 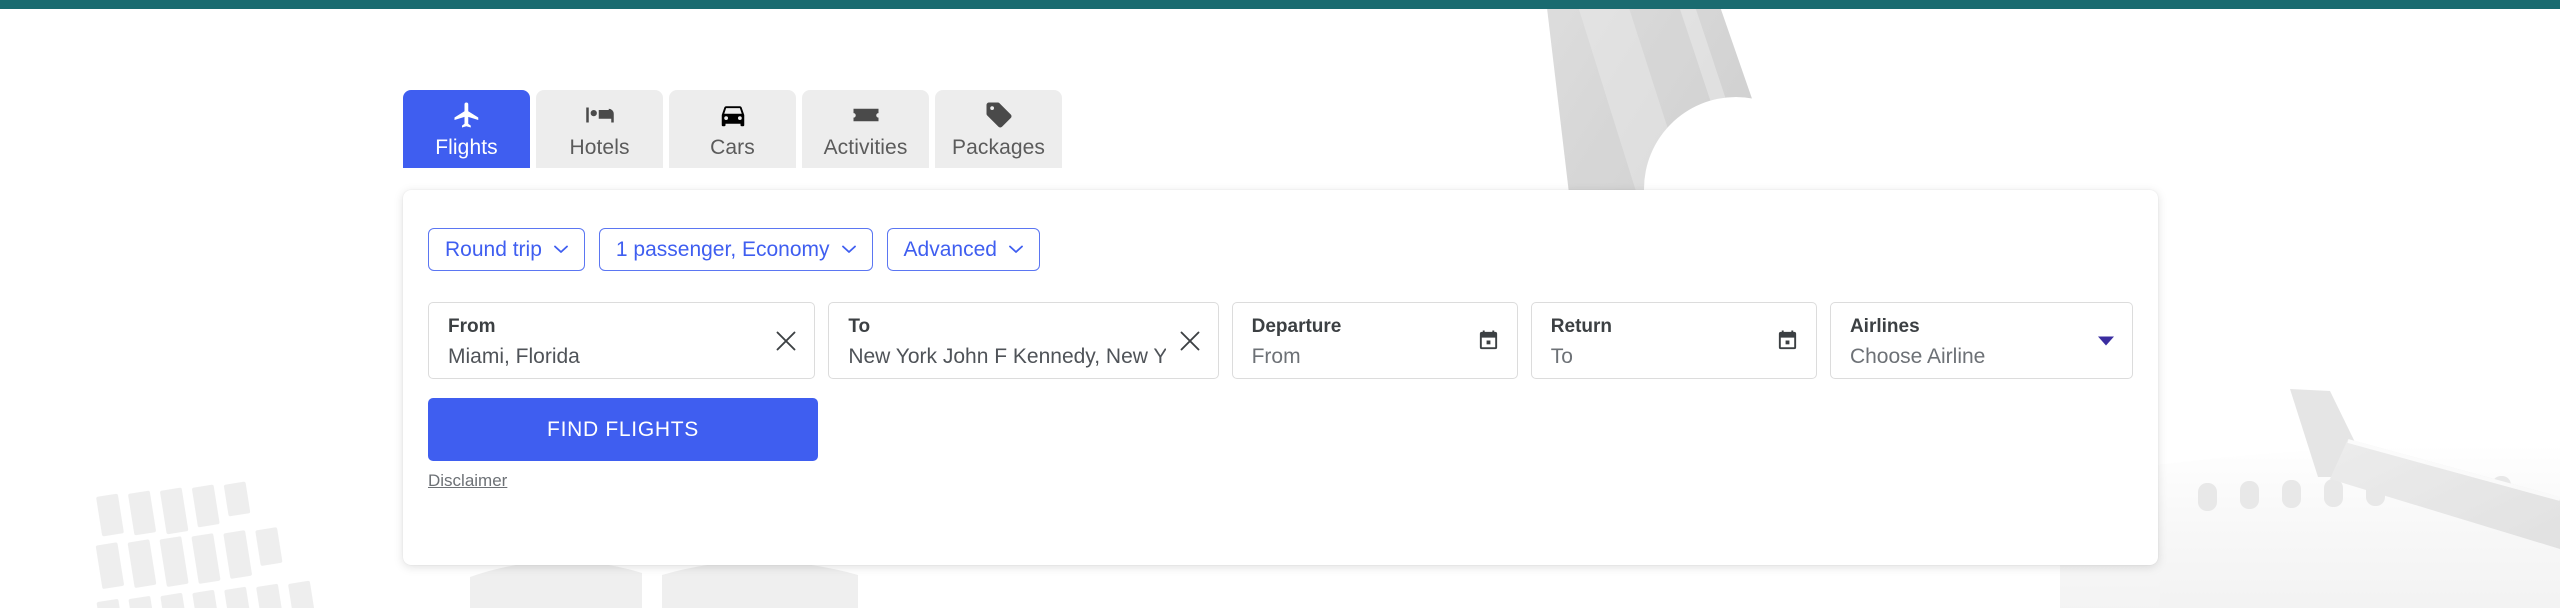 I want to click on advanced-options-dropdown: Advanced, so click(x=963, y=249).